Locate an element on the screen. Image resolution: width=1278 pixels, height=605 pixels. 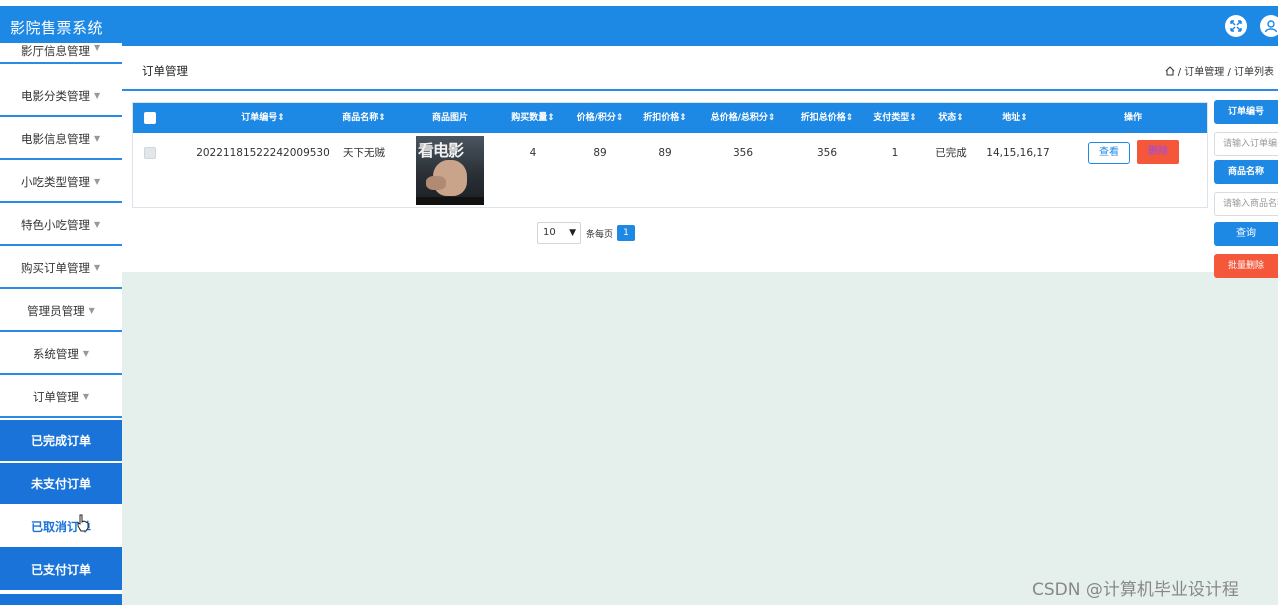
column-total-price: 总价格/总积分⇕ is located at coordinates (743, 118).